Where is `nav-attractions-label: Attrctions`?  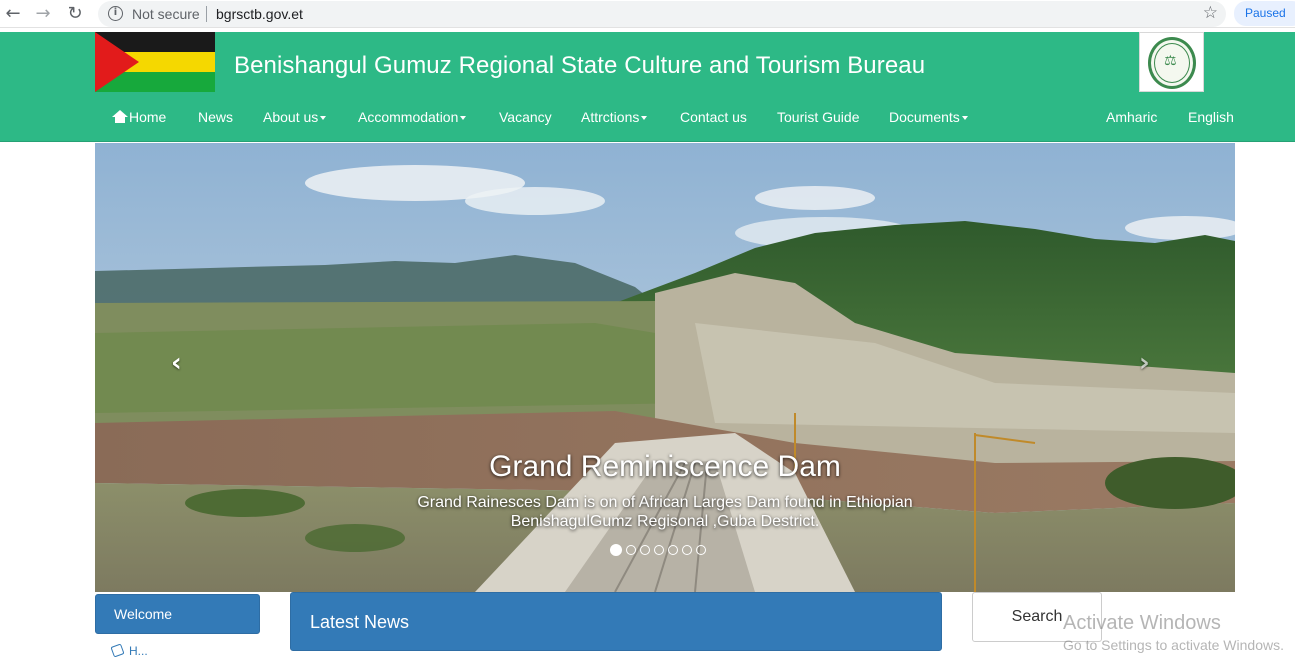
nav-attractions-label: Attrctions is located at coordinates (610, 117).